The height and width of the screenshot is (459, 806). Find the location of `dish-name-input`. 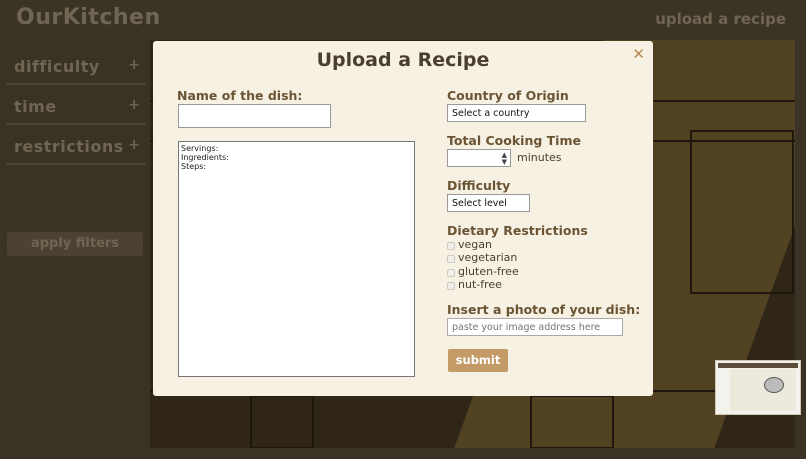

dish-name-input is located at coordinates (254, 116).